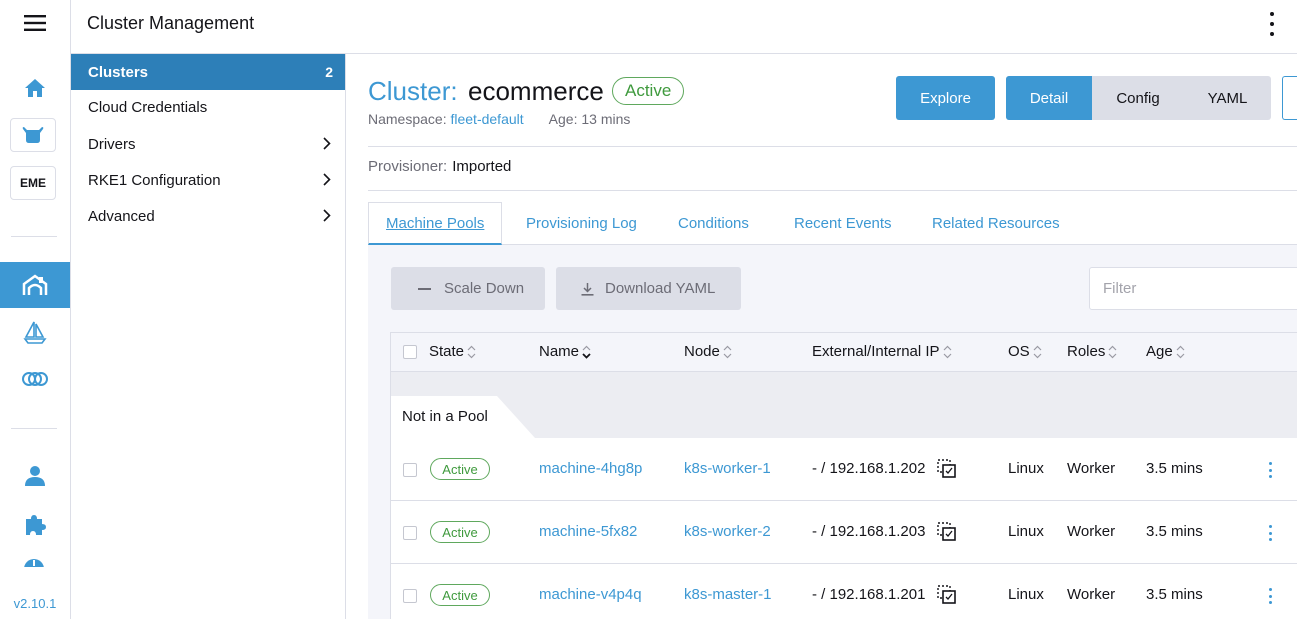 The width and height of the screenshot is (1297, 619). I want to click on node-link: k8s-master-1, so click(728, 594).